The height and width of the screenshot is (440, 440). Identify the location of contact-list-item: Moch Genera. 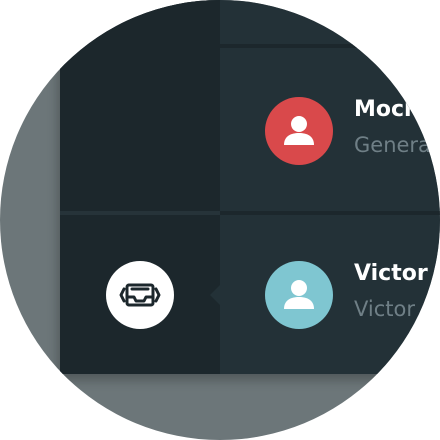
(352, 131).